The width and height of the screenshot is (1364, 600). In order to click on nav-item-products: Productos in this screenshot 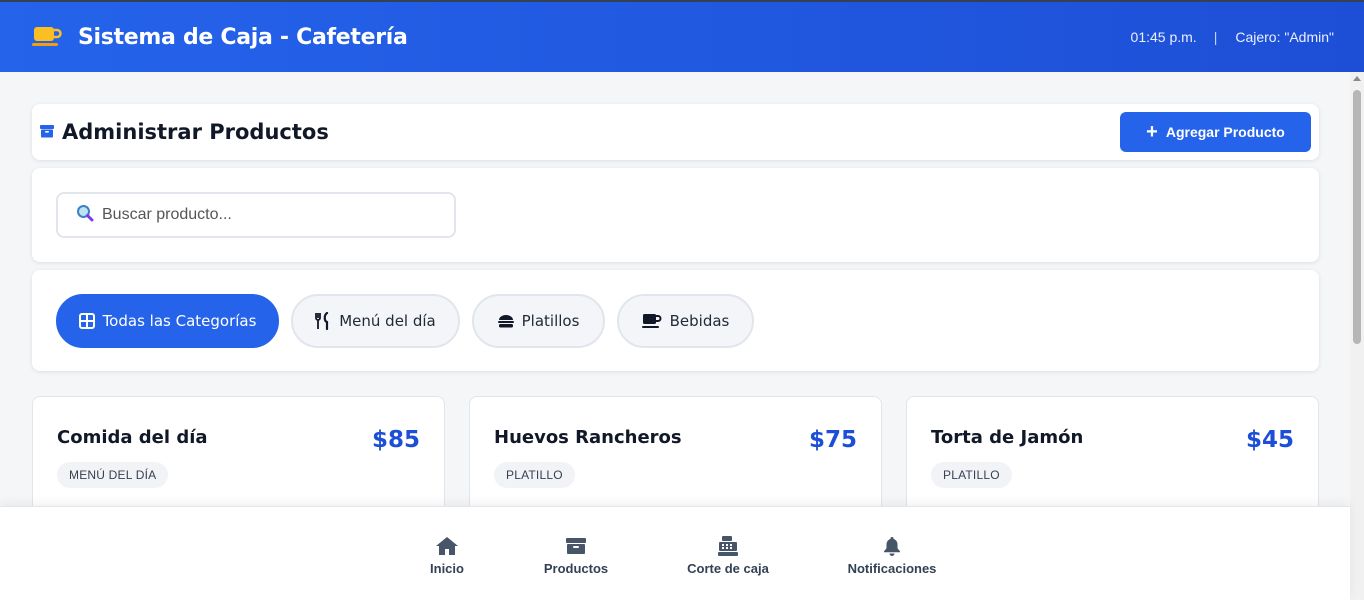, I will do `click(576, 555)`.